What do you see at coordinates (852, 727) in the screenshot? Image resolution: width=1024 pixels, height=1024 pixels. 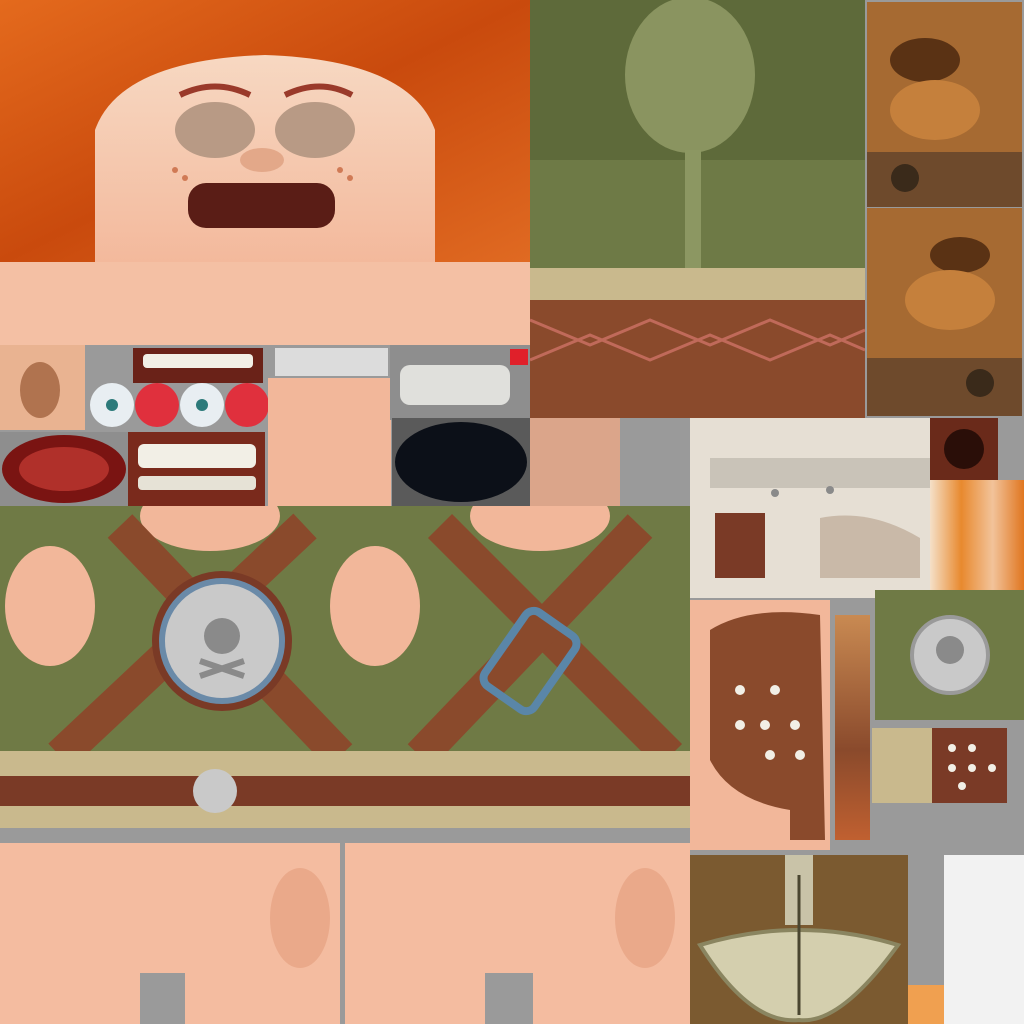 I see `bracer-strip` at bounding box center [852, 727].